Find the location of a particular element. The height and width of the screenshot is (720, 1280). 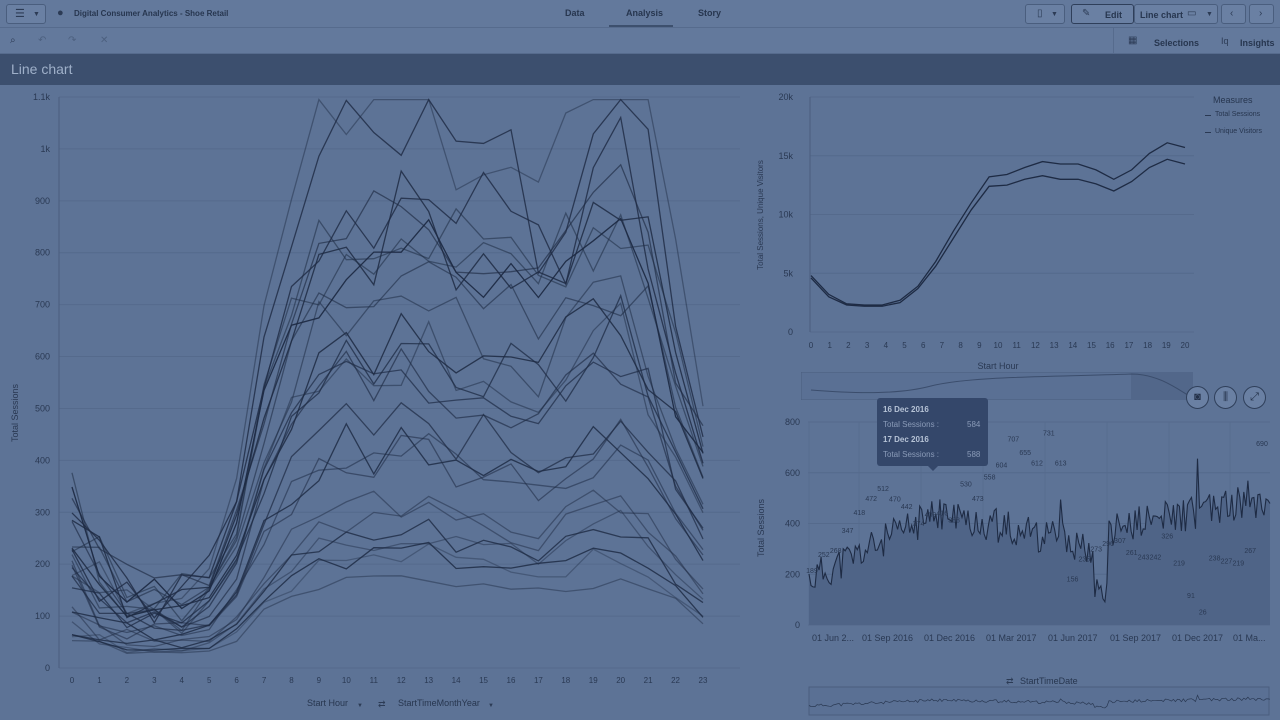

main-x-tick: 1 is located at coordinates (99, 680).